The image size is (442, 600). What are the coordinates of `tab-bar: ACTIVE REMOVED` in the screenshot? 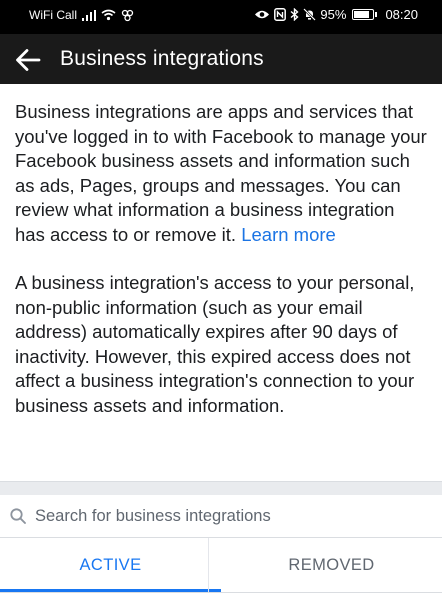 It's located at (221, 565).